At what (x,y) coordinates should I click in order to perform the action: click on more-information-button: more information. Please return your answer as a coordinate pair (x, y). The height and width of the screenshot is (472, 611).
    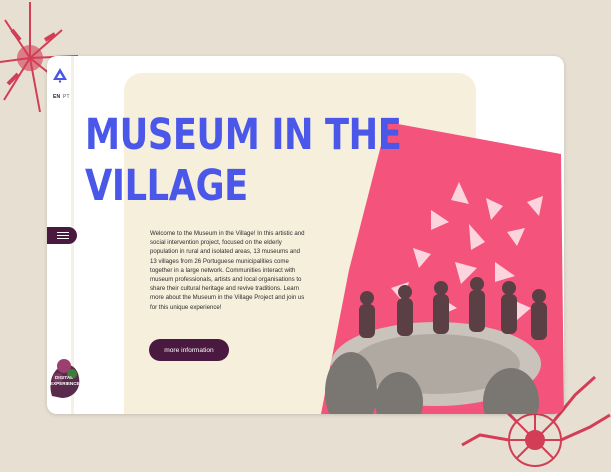
    Looking at the image, I should click on (189, 350).